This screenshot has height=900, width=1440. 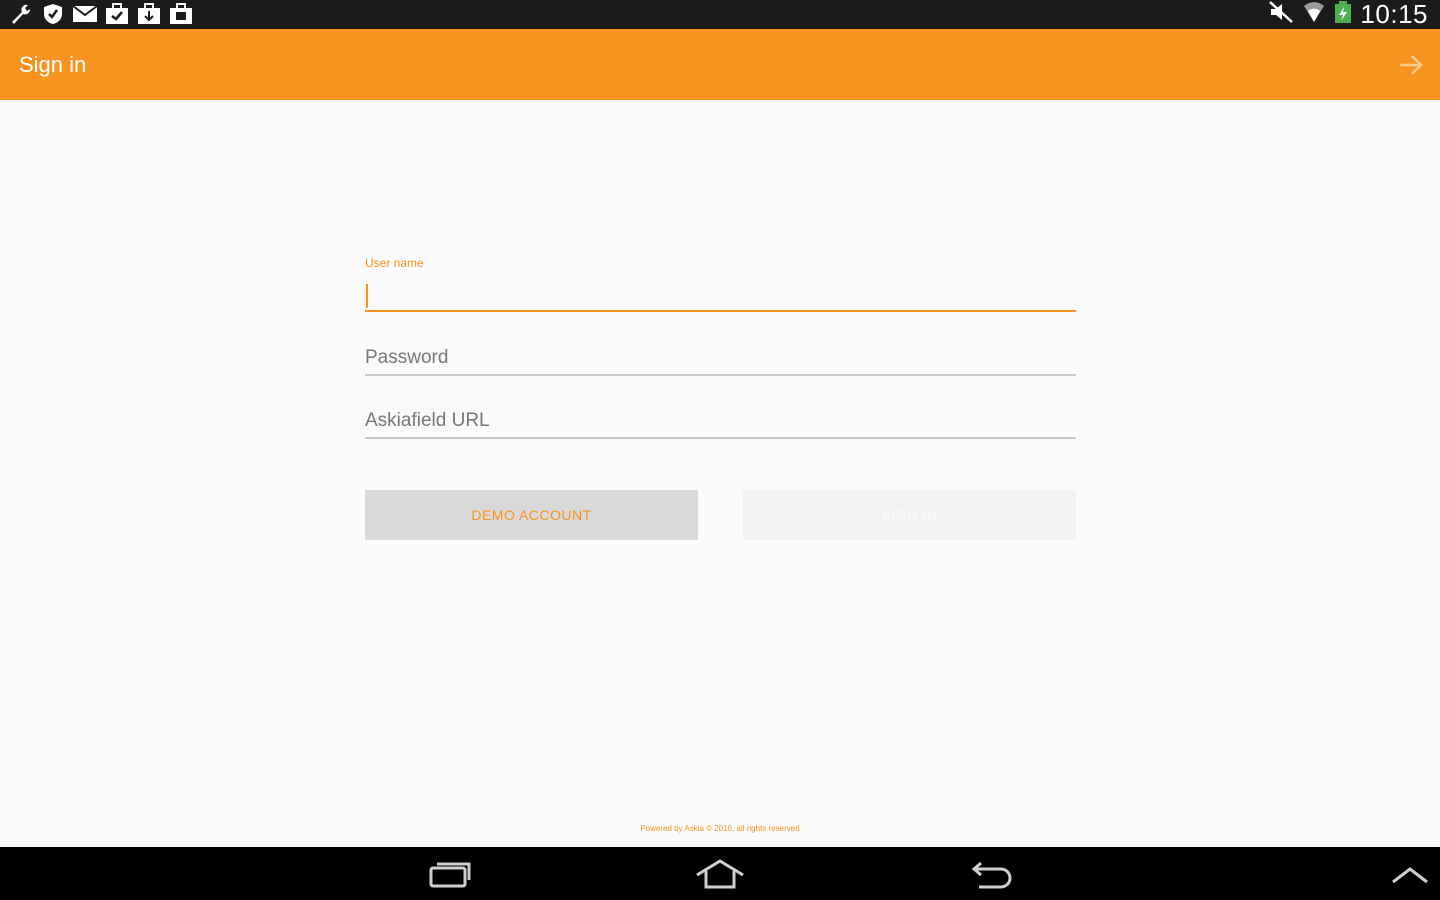 I want to click on wifi-icon, so click(x=1314, y=14).